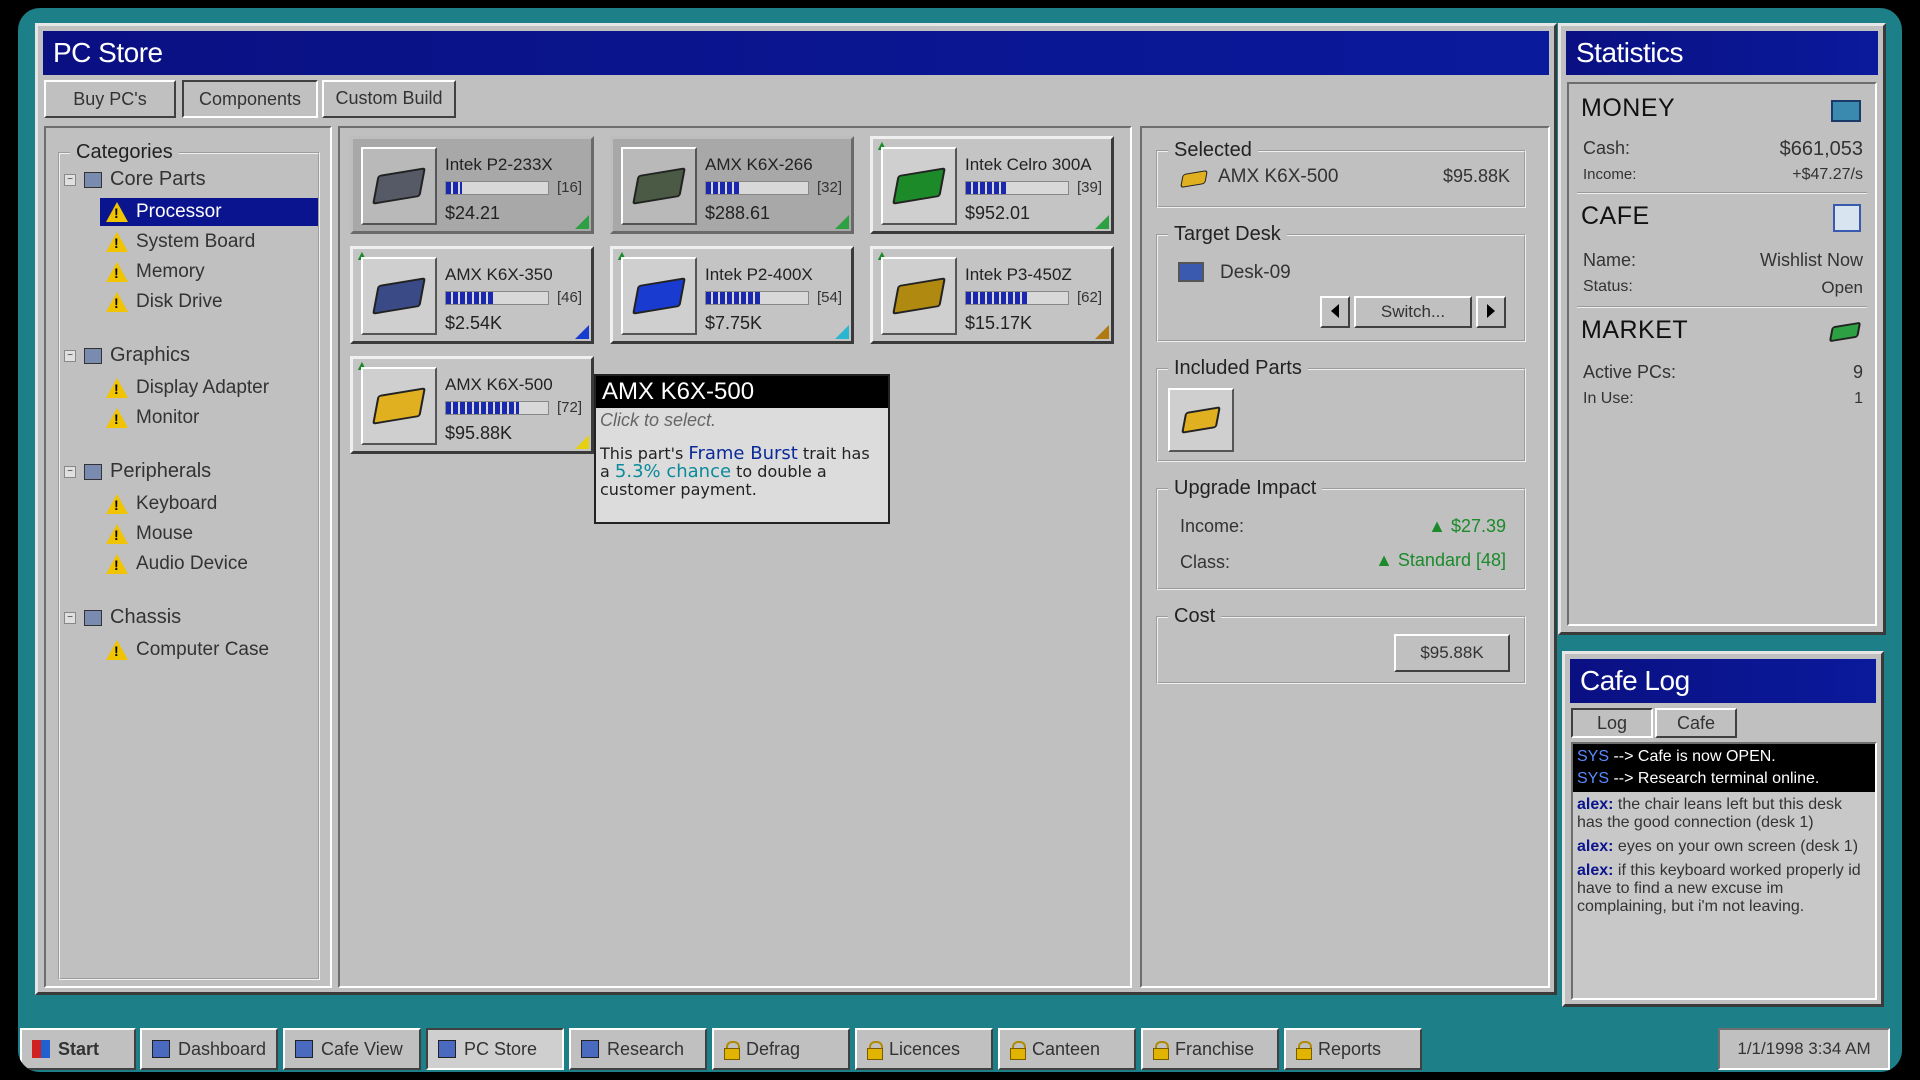 Image resolution: width=1920 pixels, height=1080 pixels. Describe the element at coordinates (161, 504) in the screenshot. I see `subcategory-keyboard: Keyboard` at that location.